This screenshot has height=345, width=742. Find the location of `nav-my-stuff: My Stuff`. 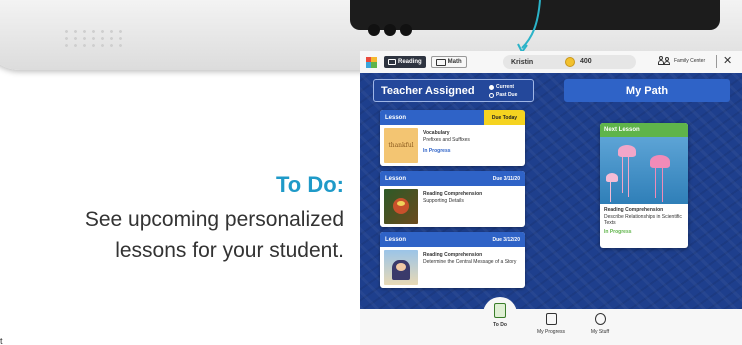

nav-my-stuff: My Stuff is located at coordinates (600, 324).